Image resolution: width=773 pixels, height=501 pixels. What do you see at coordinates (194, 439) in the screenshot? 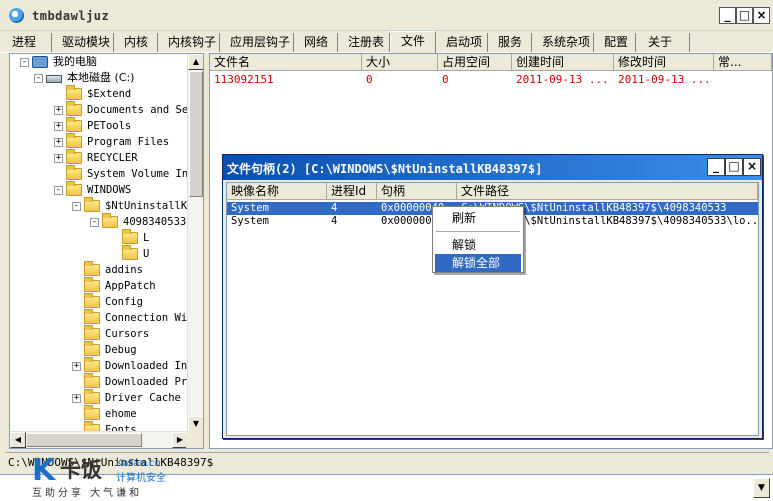
I see `scrollbar-corner` at bounding box center [194, 439].